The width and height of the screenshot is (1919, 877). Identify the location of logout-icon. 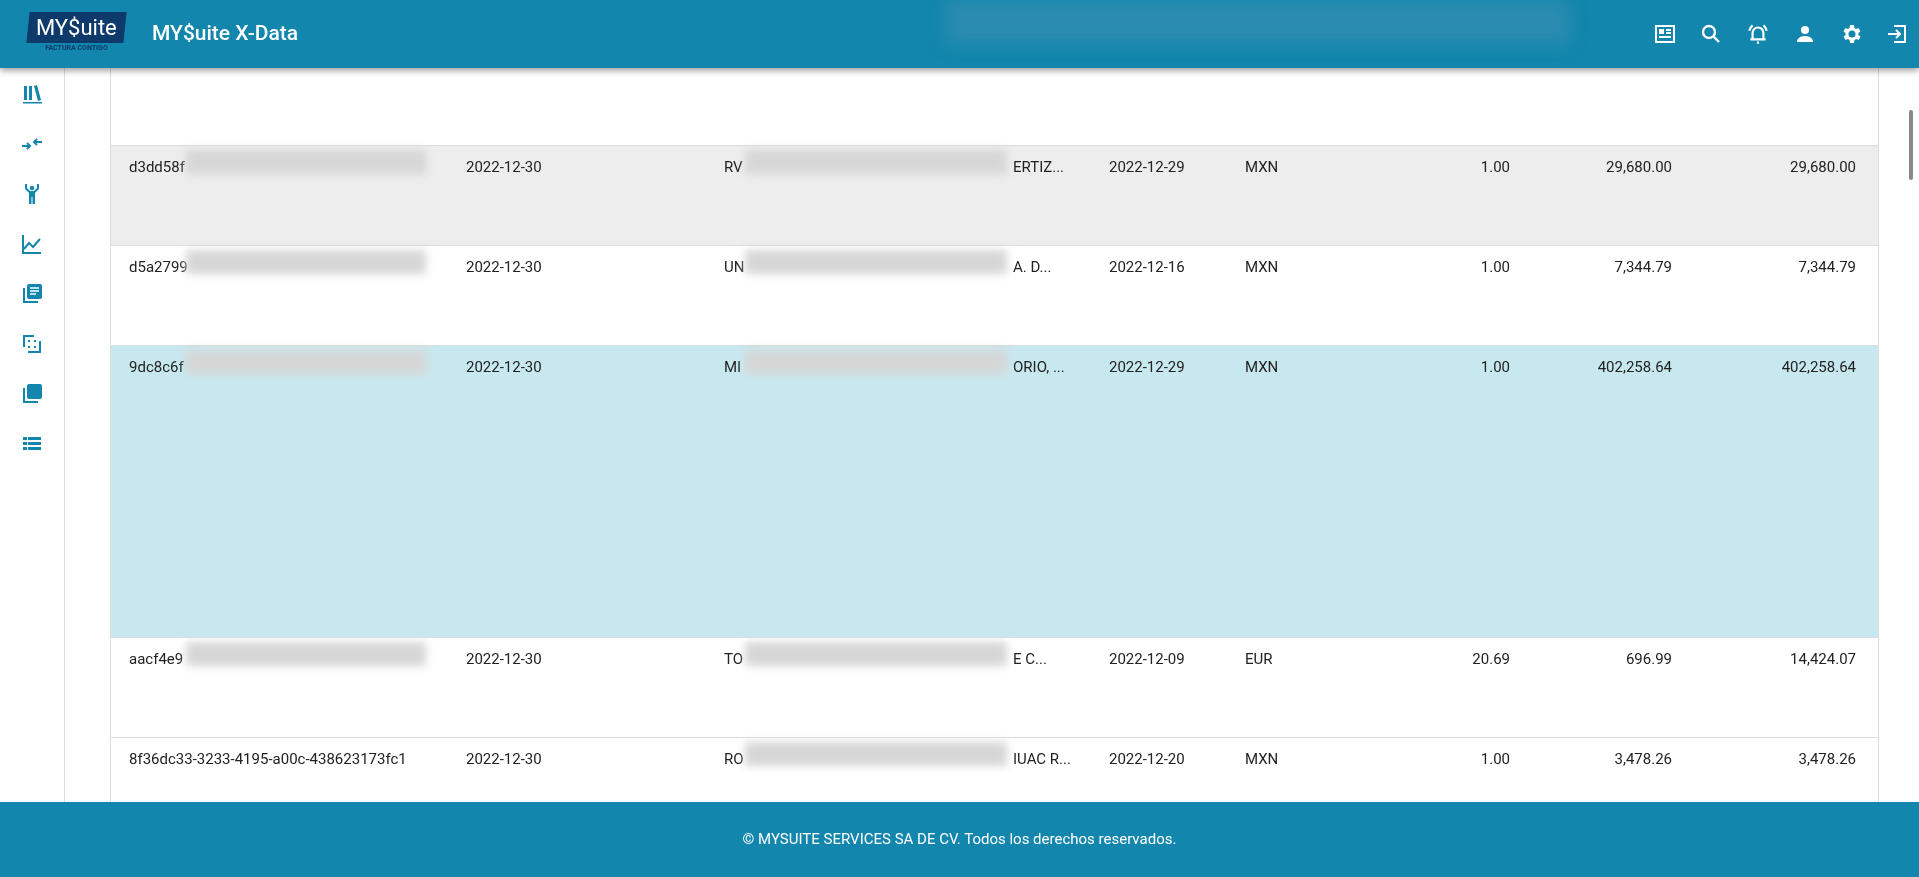
(1897, 34).